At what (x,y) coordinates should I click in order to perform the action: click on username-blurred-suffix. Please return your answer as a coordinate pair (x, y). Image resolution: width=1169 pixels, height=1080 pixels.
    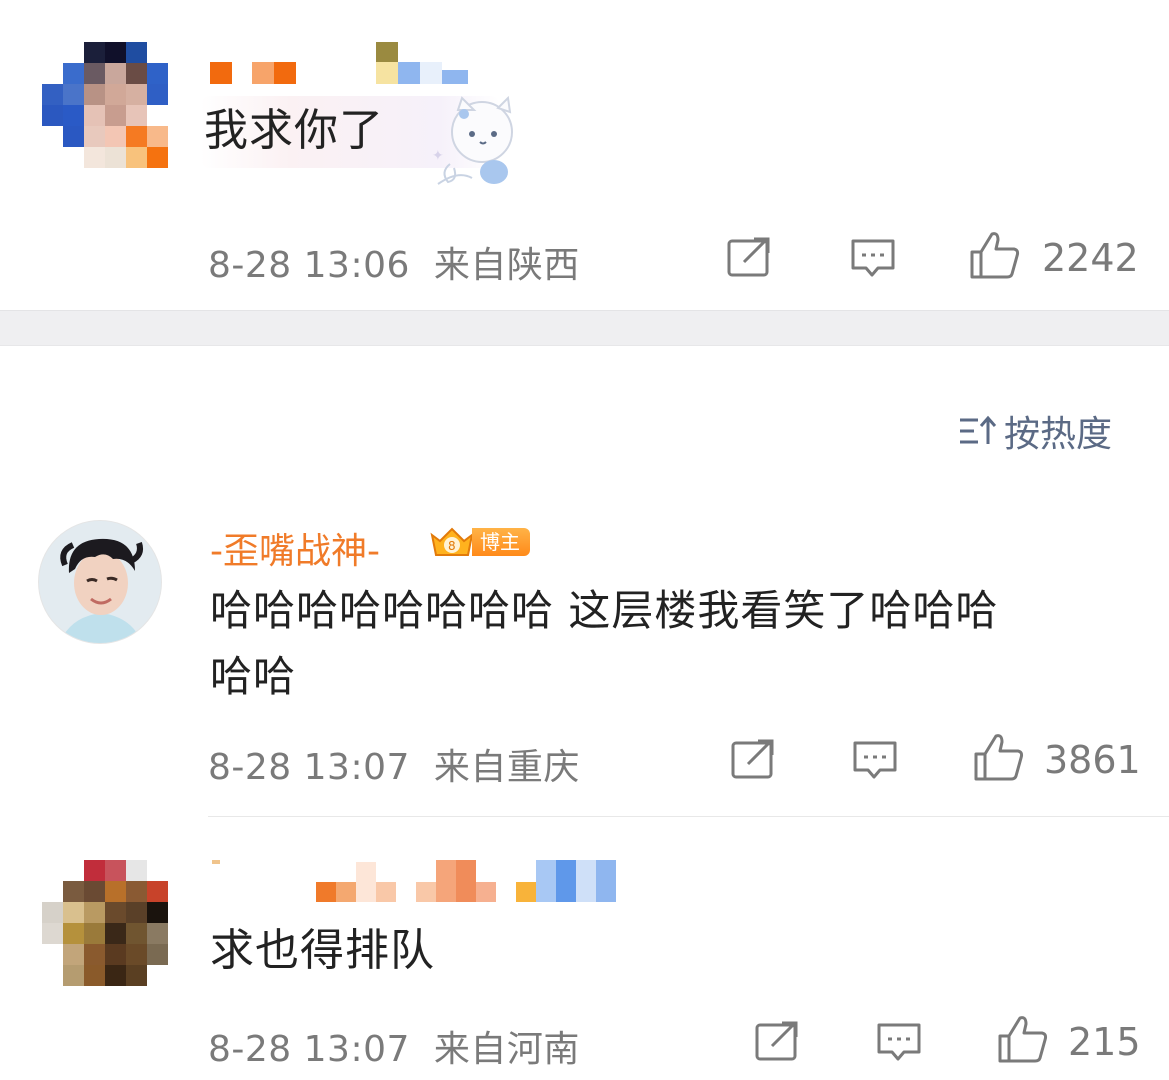
    Looking at the image, I should click on (422, 63).